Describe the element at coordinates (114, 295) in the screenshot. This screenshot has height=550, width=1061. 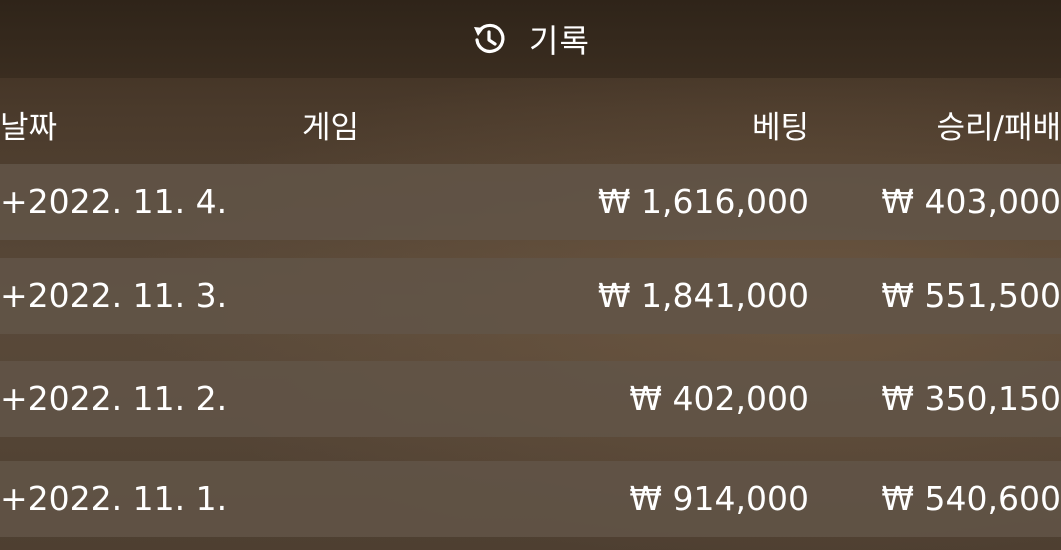
I see `row-date: +2022. 11. 3.` at that location.